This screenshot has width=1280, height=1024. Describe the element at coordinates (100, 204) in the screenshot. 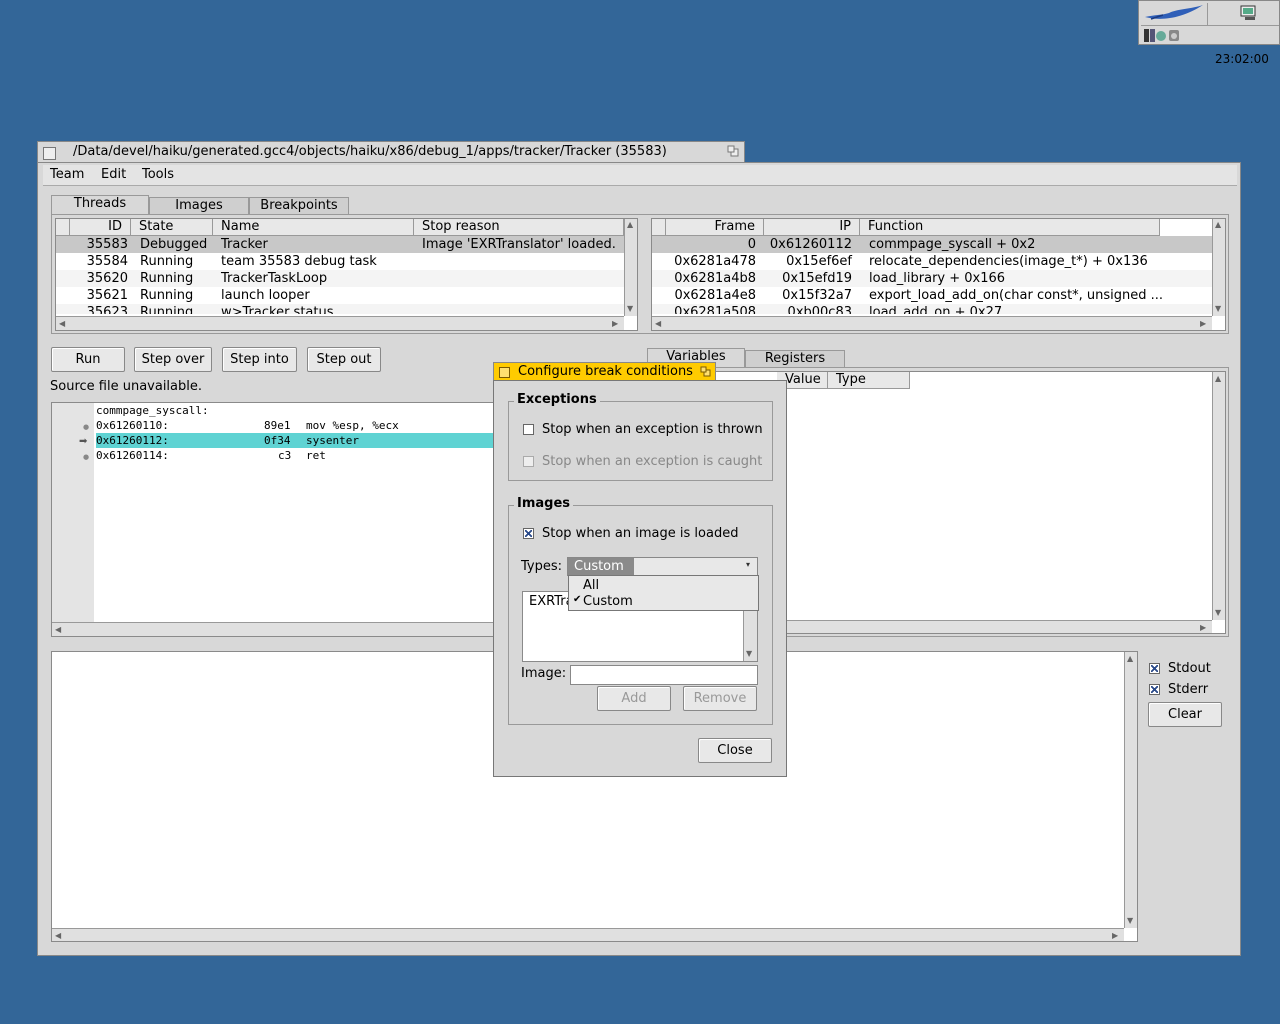

I see `tab-threads: Threads` at that location.